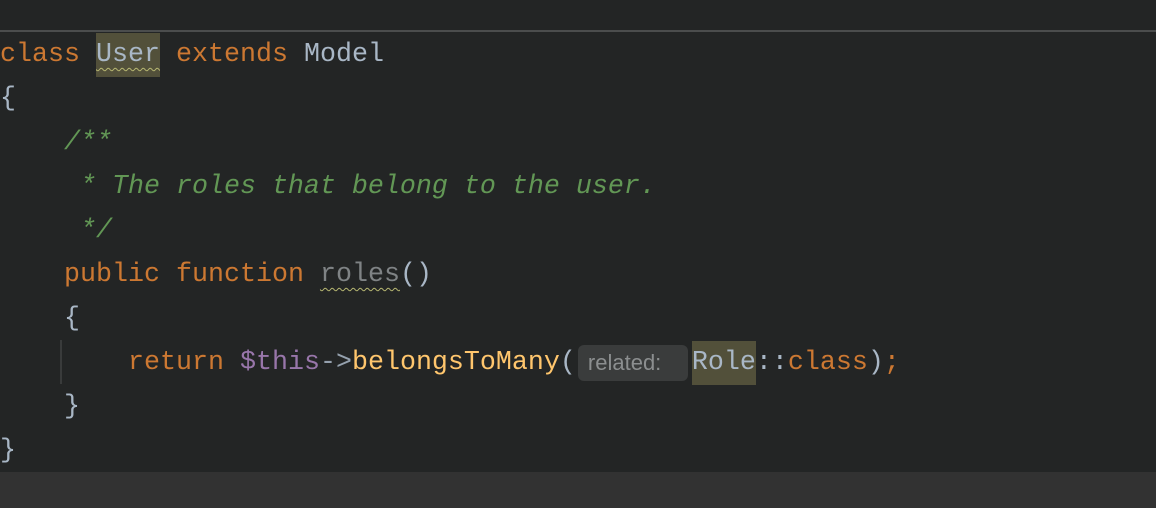 The image size is (1156, 508). I want to click on code-line-7: {, so click(40, 319).